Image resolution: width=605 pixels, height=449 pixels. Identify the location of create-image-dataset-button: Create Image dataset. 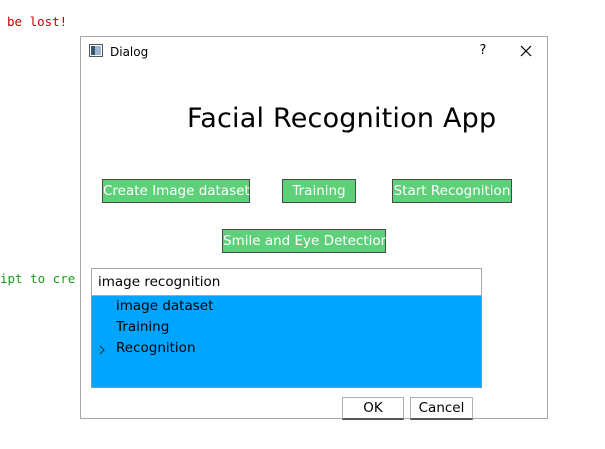
(176, 191).